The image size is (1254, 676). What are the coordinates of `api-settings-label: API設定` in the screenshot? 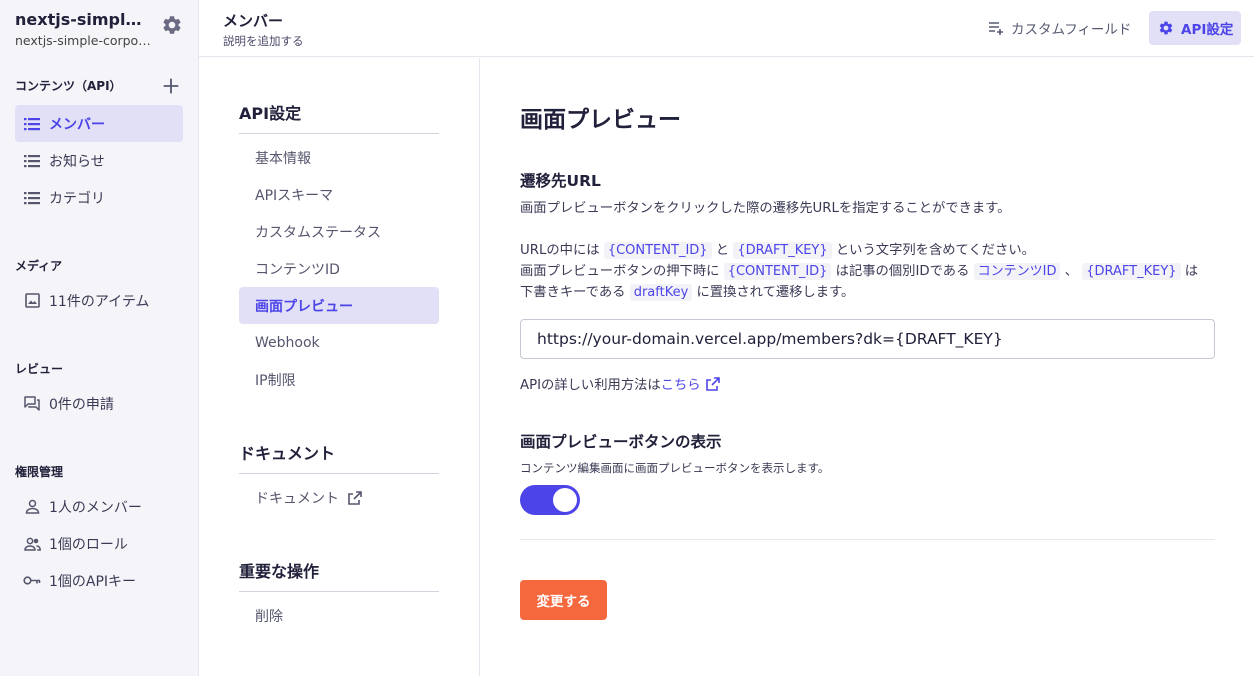 It's located at (1207, 30).